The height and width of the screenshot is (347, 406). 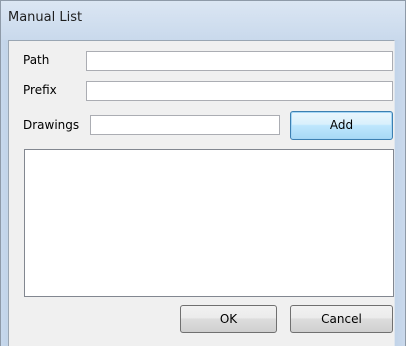 What do you see at coordinates (40, 90) in the screenshot?
I see `prefix-label: Prefix` at bounding box center [40, 90].